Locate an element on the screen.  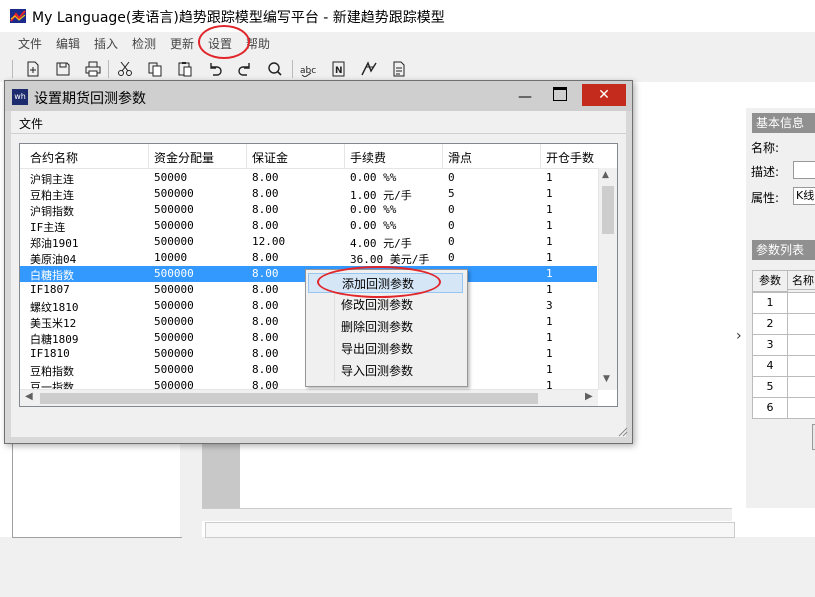
menu-check: 检测 is located at coordinates (144, 43).